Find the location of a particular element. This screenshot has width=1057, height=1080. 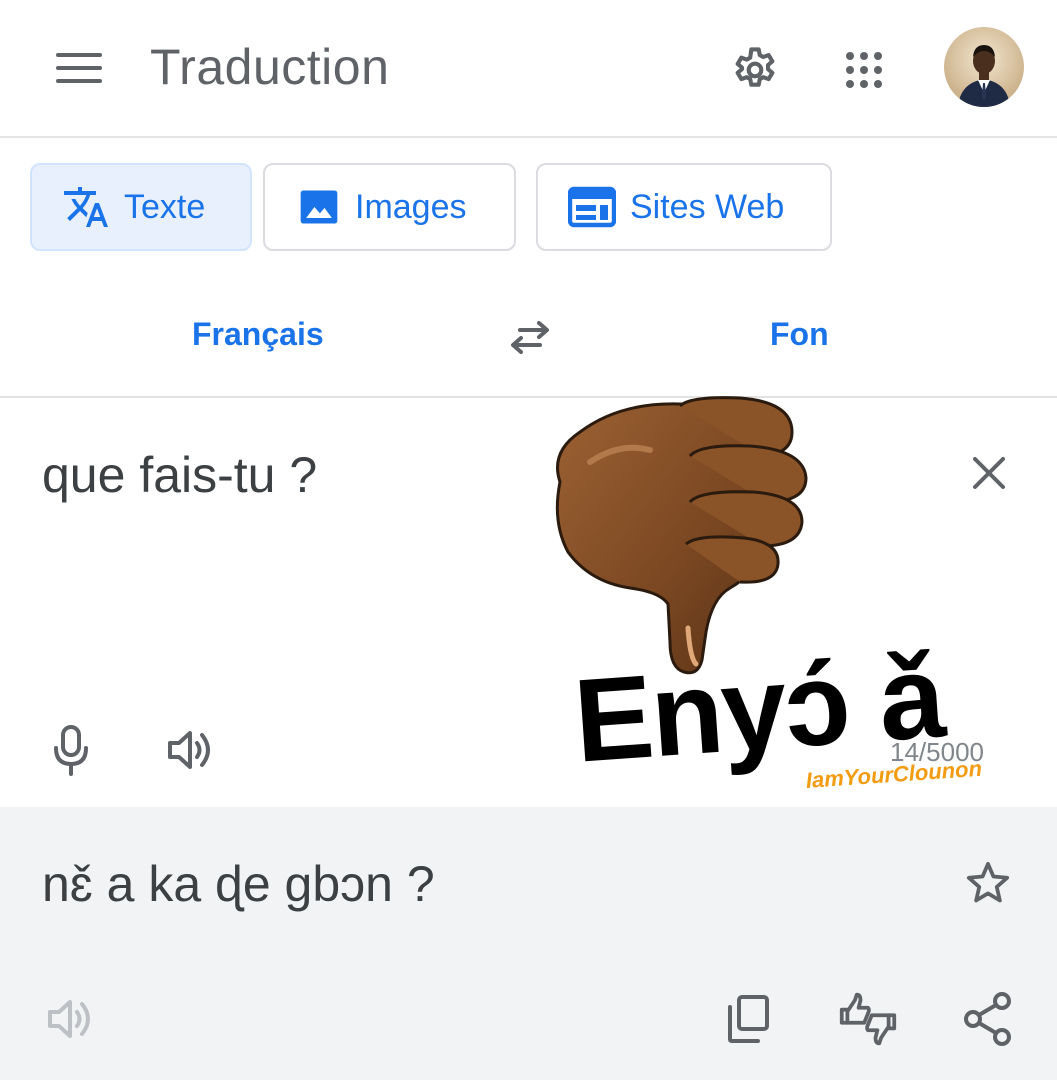

rate-translation-icon is located at coordinates (868, 1019).